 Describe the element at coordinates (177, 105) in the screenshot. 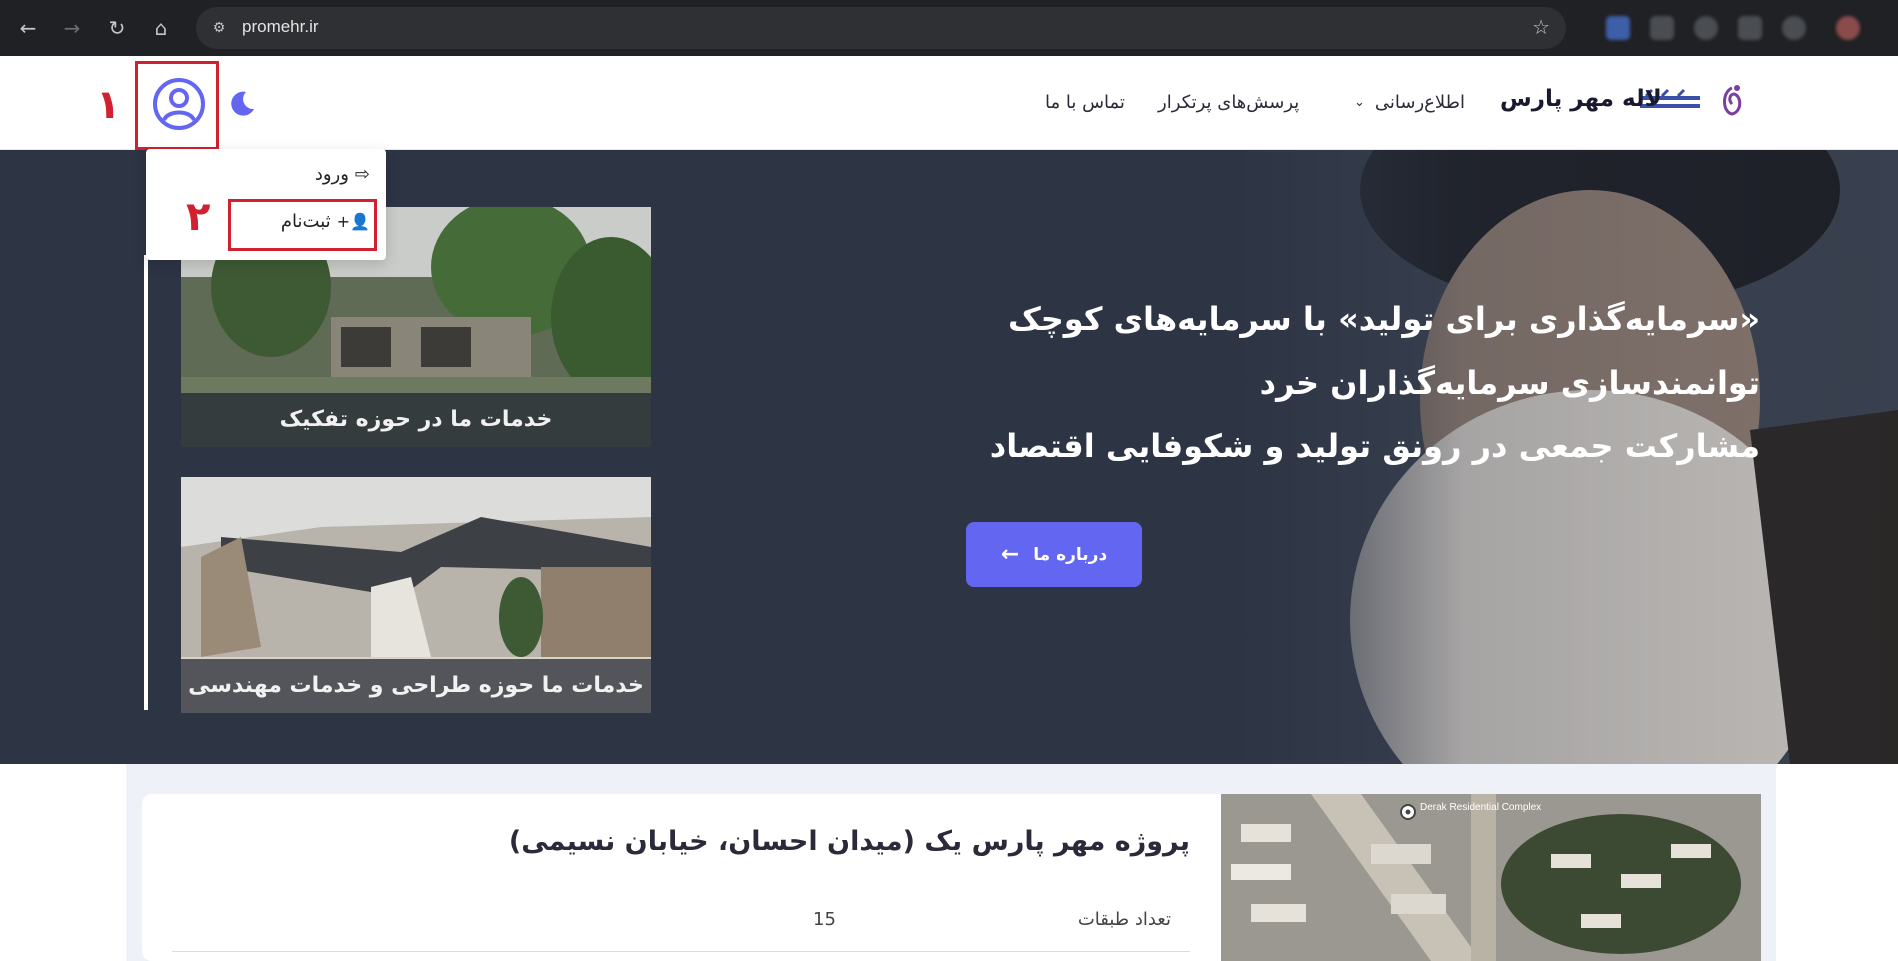

I see `annotation-highlight-user` at that location.